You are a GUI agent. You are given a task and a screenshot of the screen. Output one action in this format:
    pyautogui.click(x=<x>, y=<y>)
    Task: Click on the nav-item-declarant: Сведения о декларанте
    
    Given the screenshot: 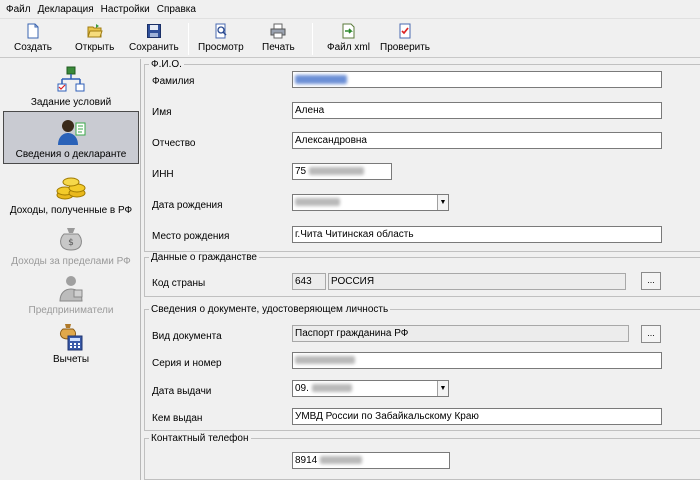 What is the action you would take?
    pyautogui.click(x=71, y=137)
    